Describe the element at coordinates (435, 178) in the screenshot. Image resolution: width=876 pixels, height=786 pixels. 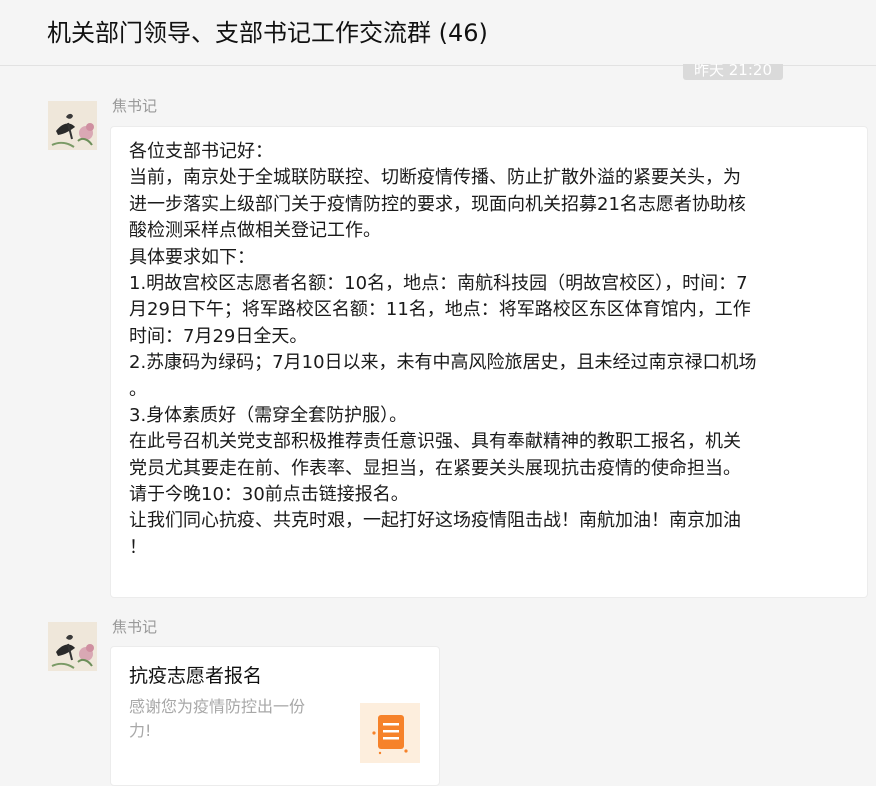
I see `message-line: 当前，南京处于全城联防联控、切断疫情传播、防止扩散外溢的紧要关头，为` at that location.